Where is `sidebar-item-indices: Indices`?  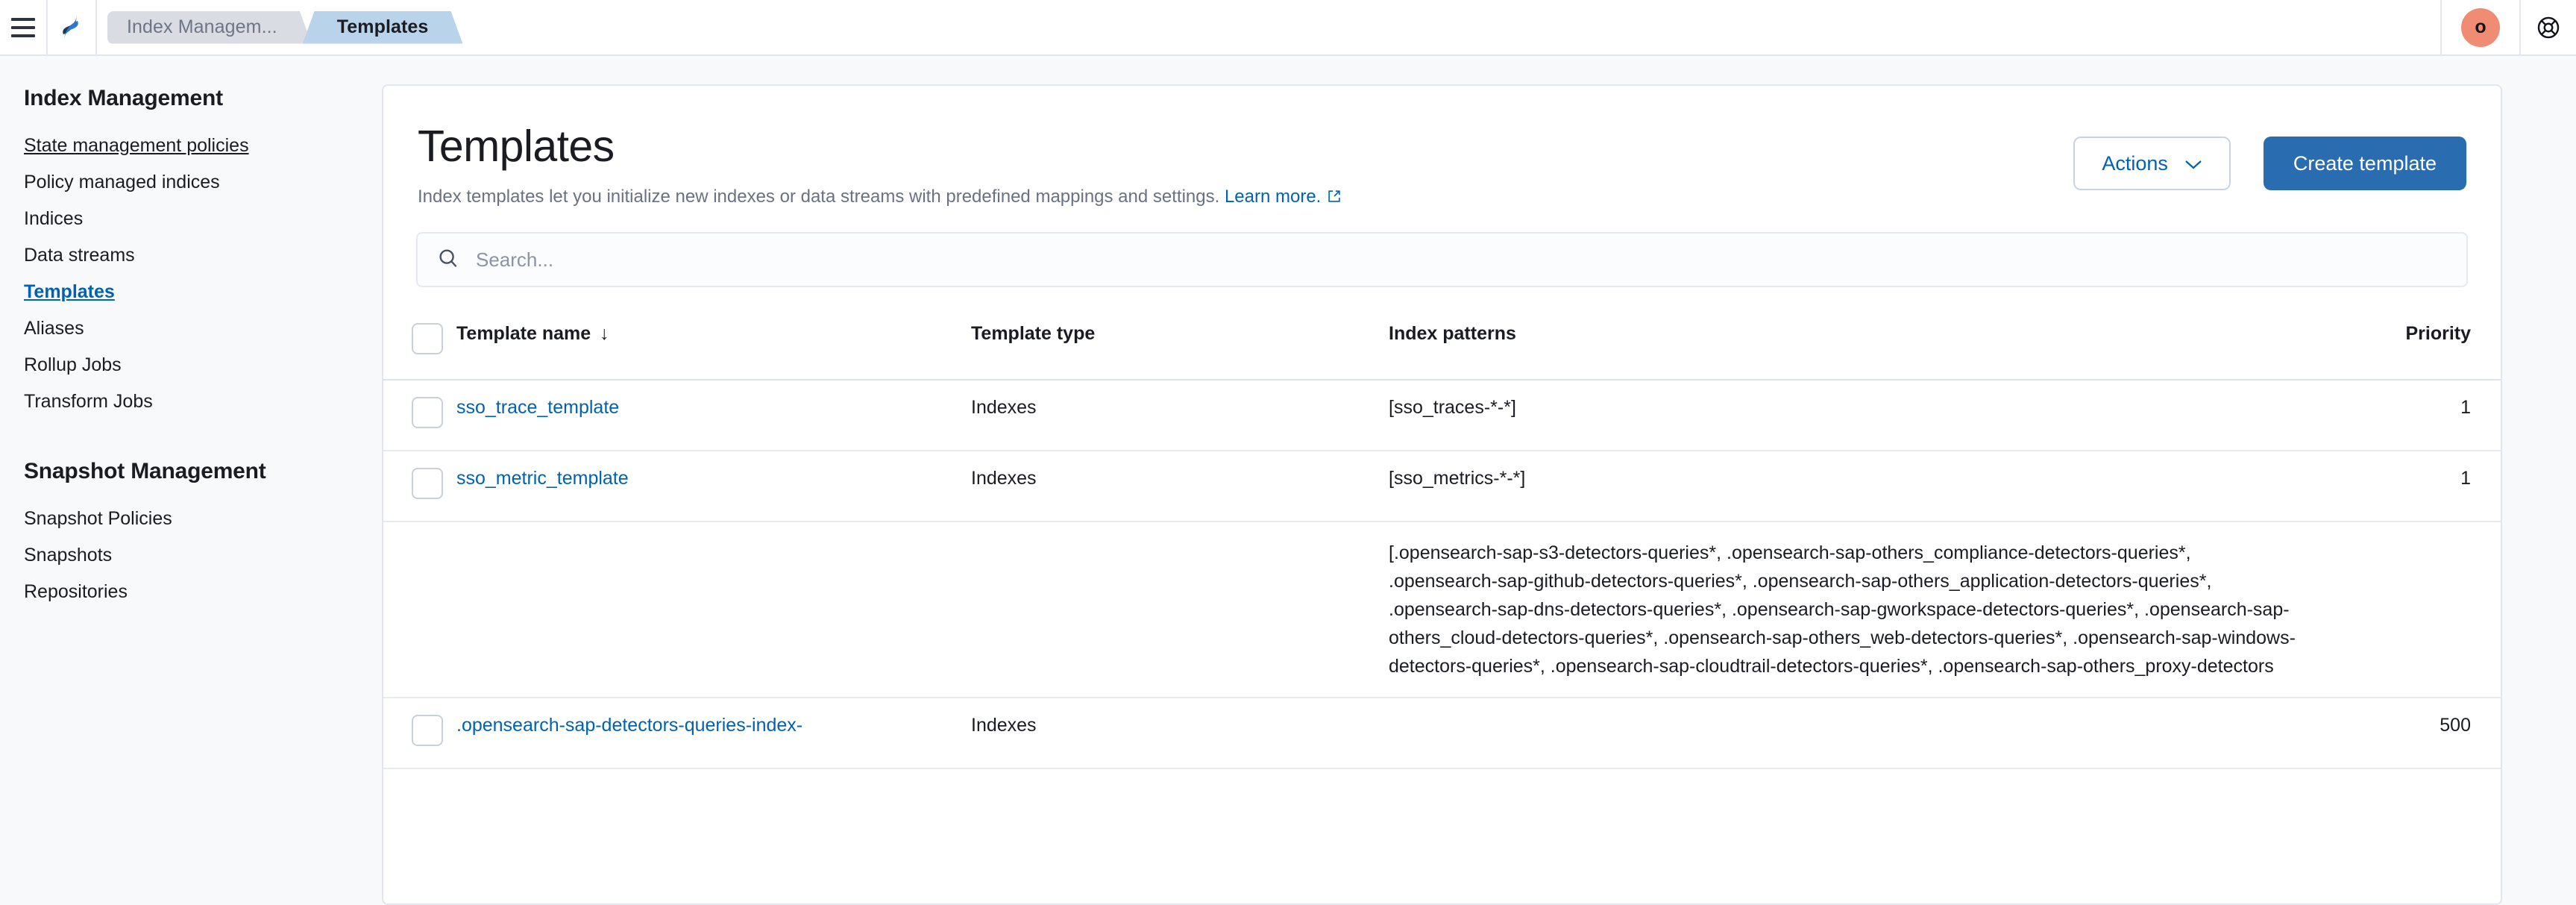 sidebar-item-indices: Indices is located at coordinates (53, 219).